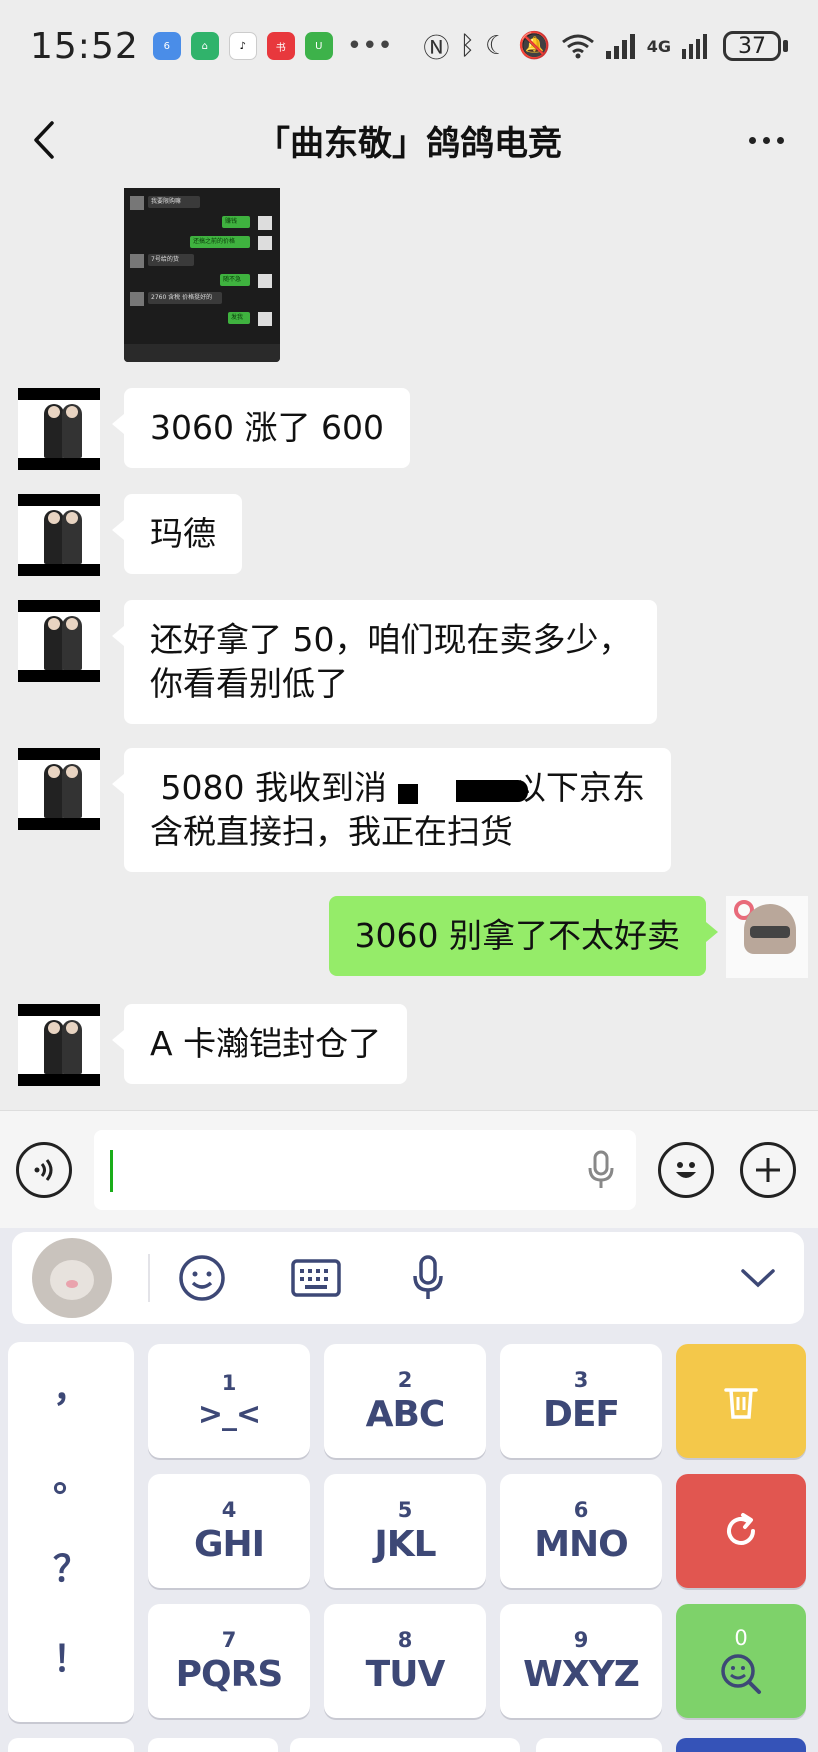 Image resolution: width=818 pixels, height=1752 pixels. I want to click on chevron-down-icon, so click(758, 1278).